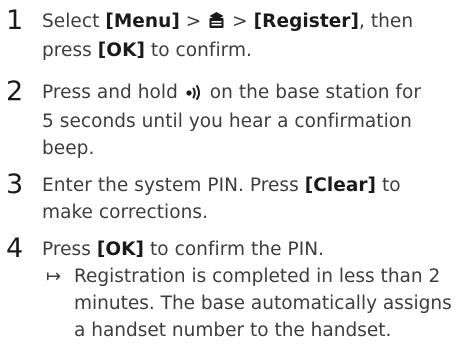 The image size is (460, 352). Describe the element at coordinates (306, 21) in the screenshot. I see `register-key-label: [Register]` at that location.